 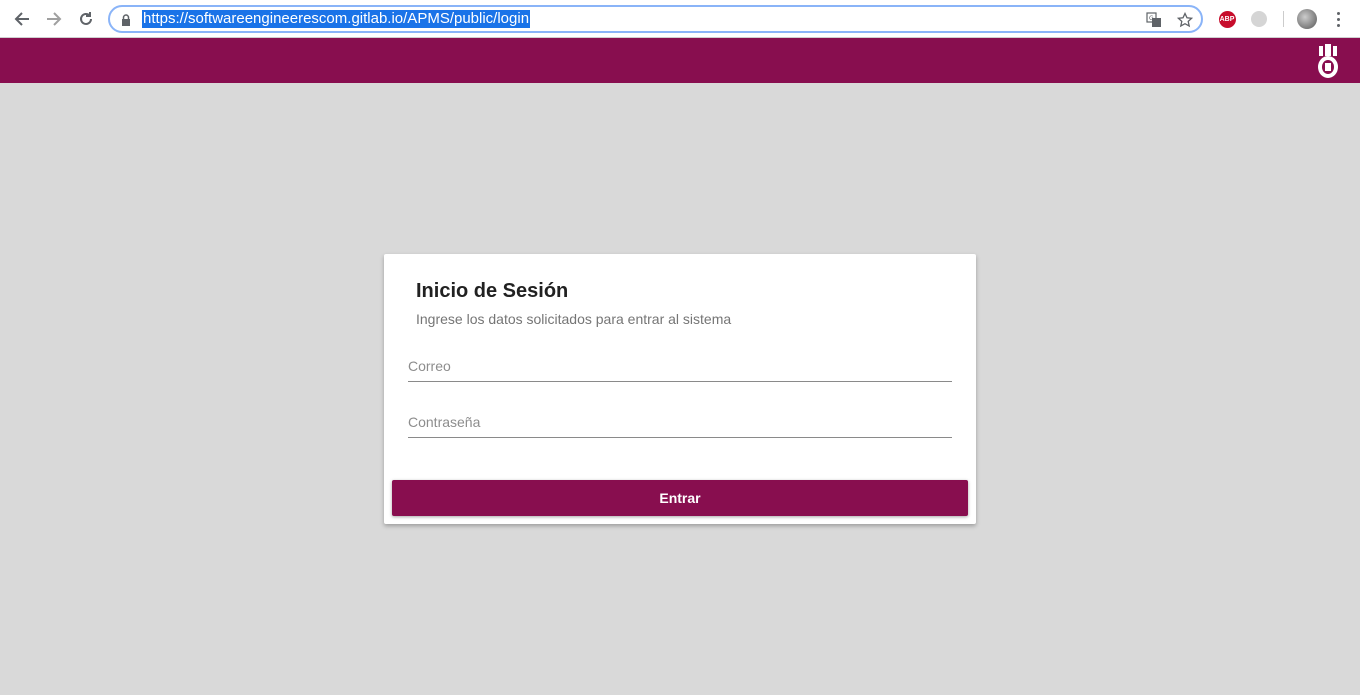 I want to click on password-field-wrapper, so click(x=680, y=423).